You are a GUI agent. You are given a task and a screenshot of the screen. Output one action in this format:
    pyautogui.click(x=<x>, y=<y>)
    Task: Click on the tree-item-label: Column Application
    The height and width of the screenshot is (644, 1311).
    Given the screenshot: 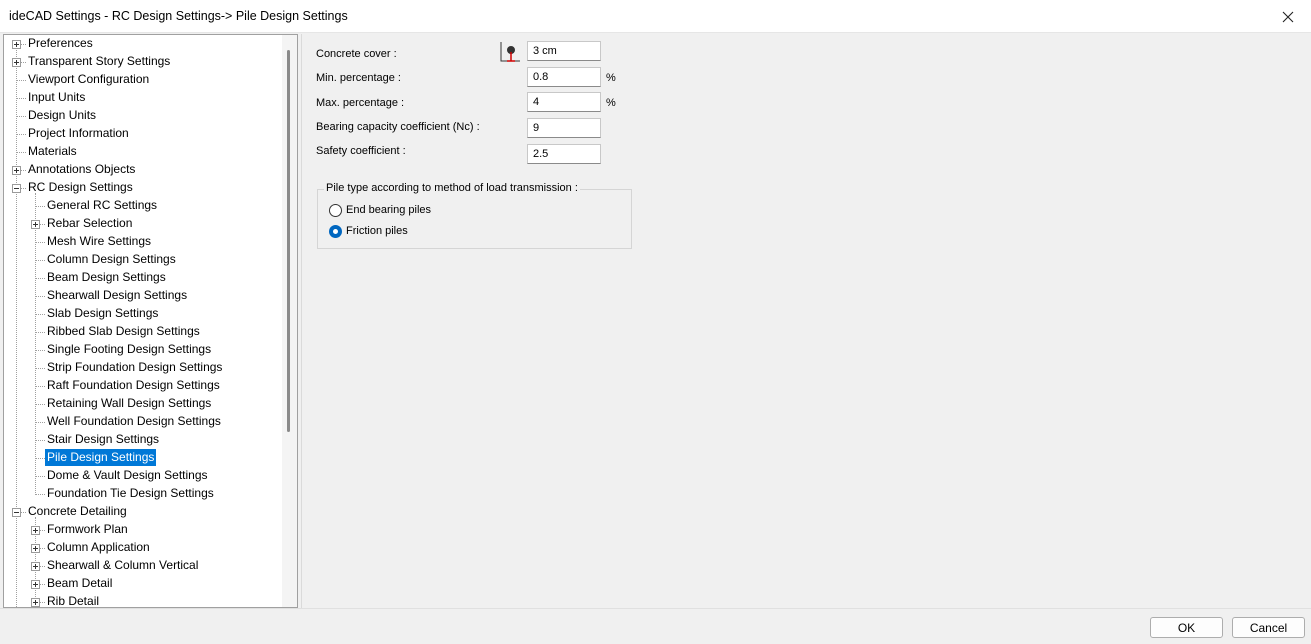 What is the action you would take?
    pyautogui.click(x=98, y=547)
    